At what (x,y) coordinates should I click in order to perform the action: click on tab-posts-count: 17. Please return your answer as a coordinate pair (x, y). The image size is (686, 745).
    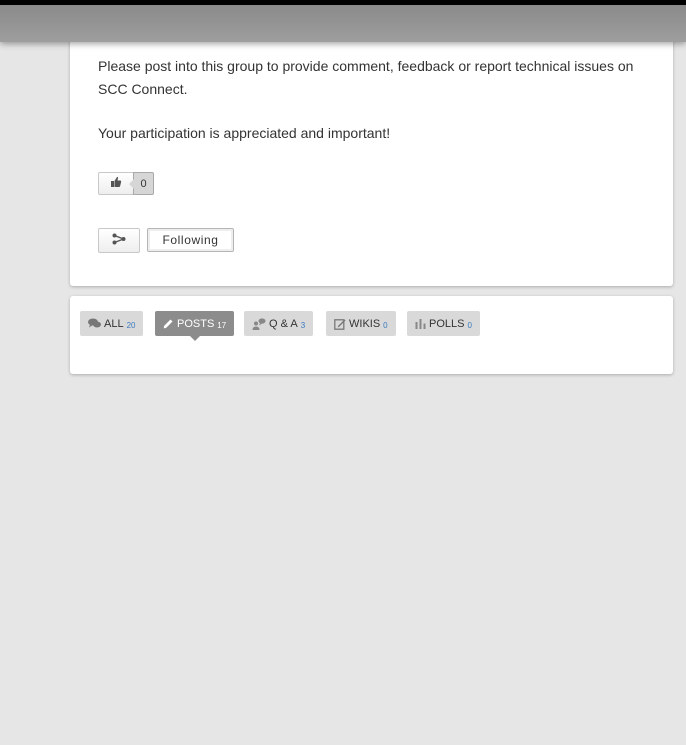
    Looking at the image, I should click on (222, 325).